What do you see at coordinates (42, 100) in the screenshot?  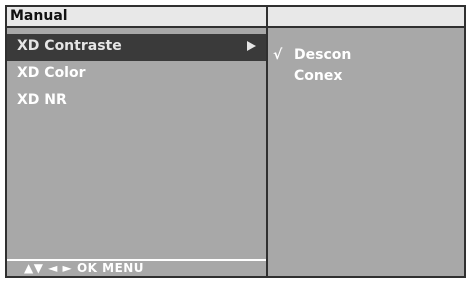 I see `menu-item-label: XD NR` at bounding box center [42, 100].